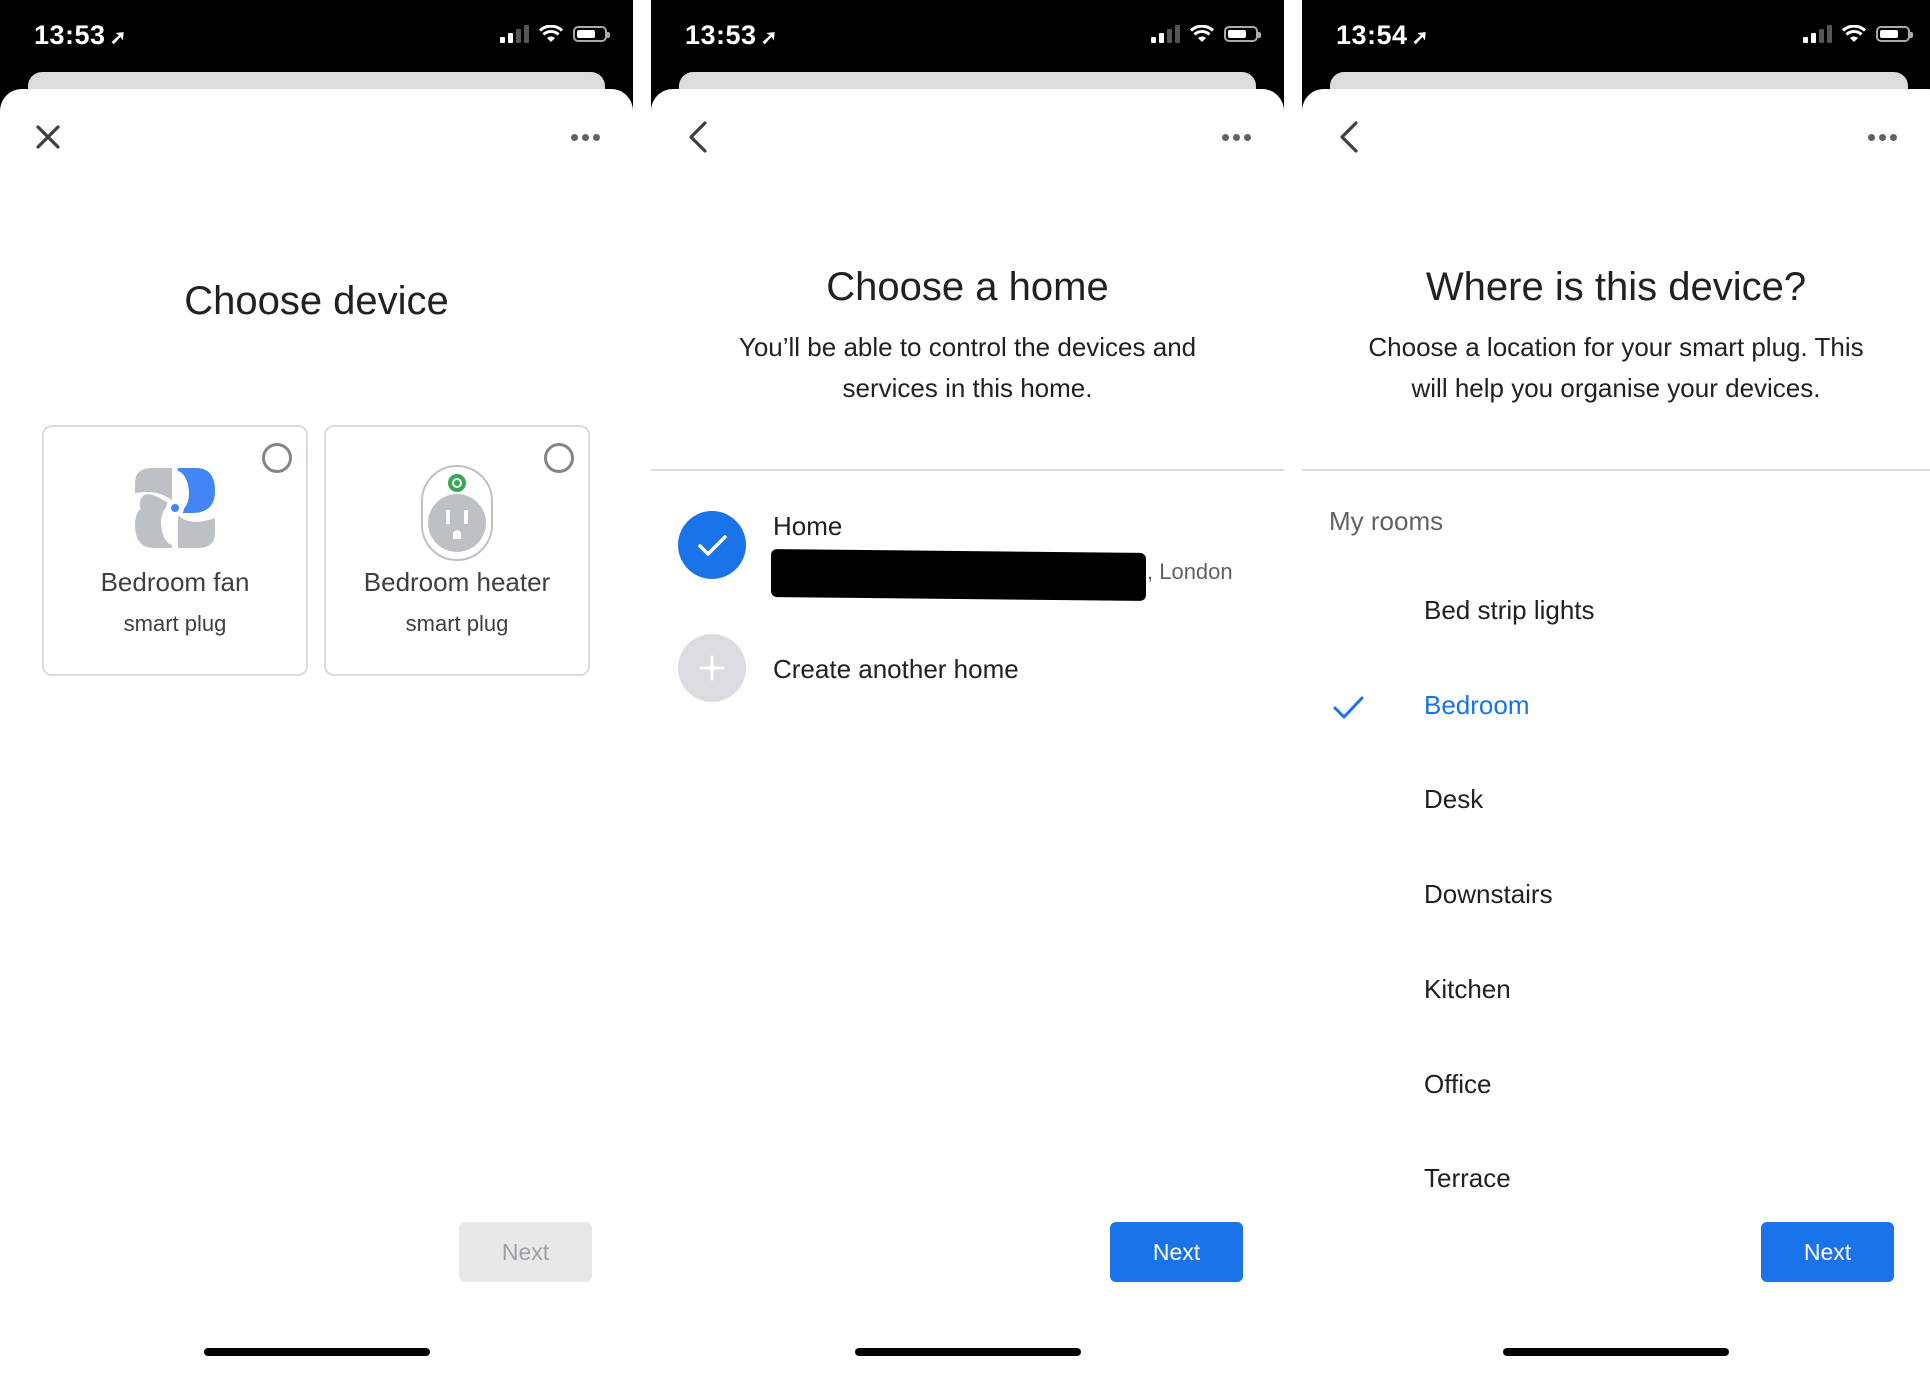 The width and height of the screenshot is (1930, 1376). What do you see at coordinates (457, 582) in the screenshot?
I see `device-name: Bedroom heater` at bounding box center [457, 582].